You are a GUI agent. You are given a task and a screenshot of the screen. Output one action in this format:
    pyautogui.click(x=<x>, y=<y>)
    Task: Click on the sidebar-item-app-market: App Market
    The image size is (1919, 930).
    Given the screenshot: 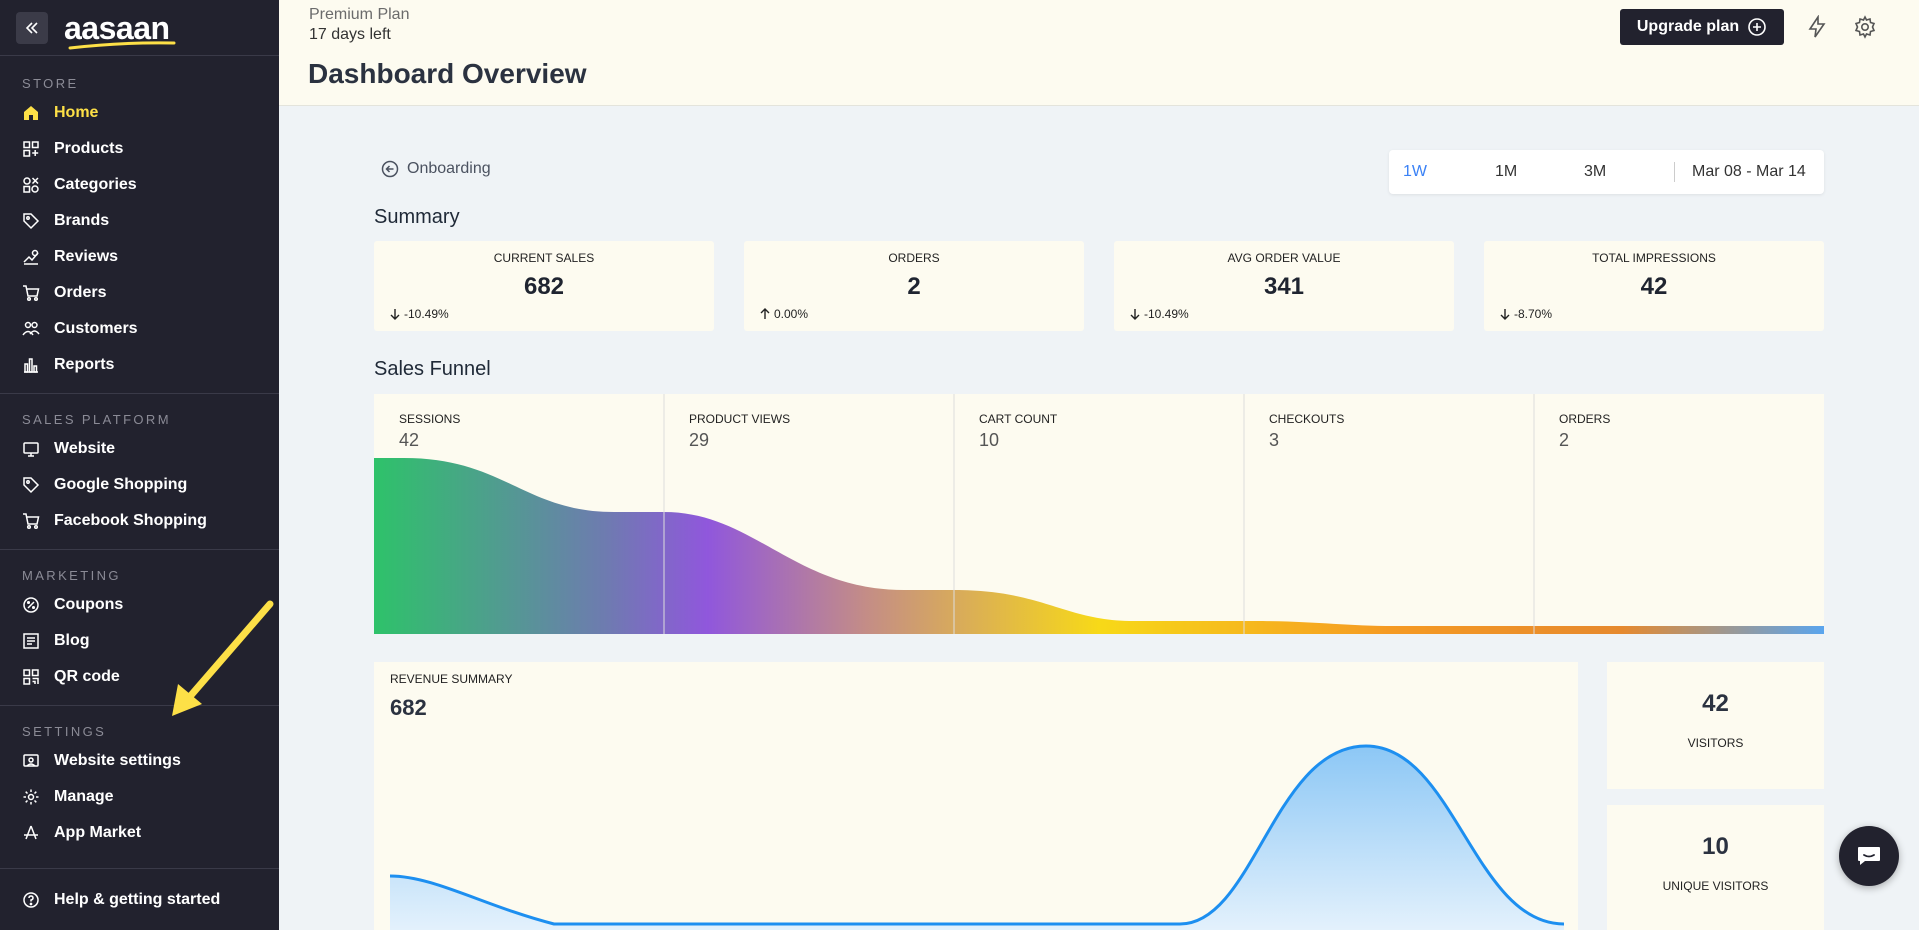 What is the action you would take?
    pyautogui.click(x=139, y=833)
    